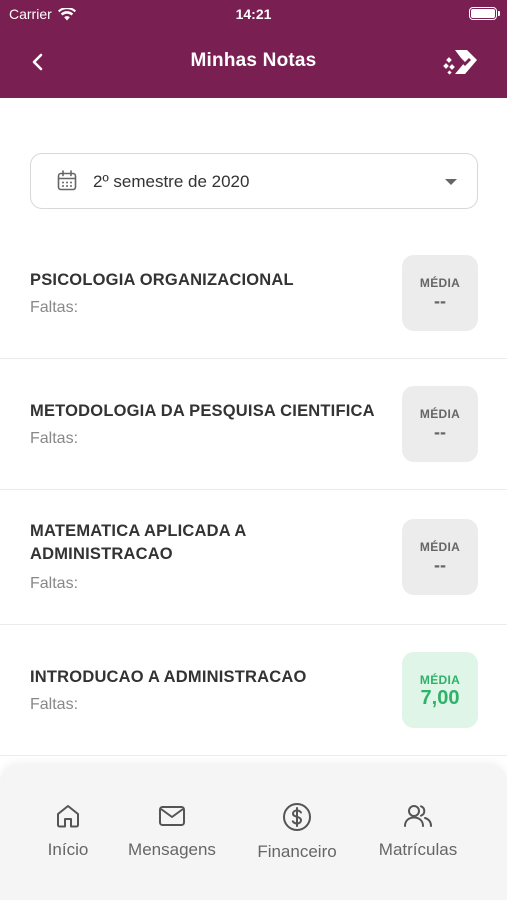 Image resolution: width=507 pixels, height=900 pixels. I want to click on tab-inicio: Início, so click(68, 831).